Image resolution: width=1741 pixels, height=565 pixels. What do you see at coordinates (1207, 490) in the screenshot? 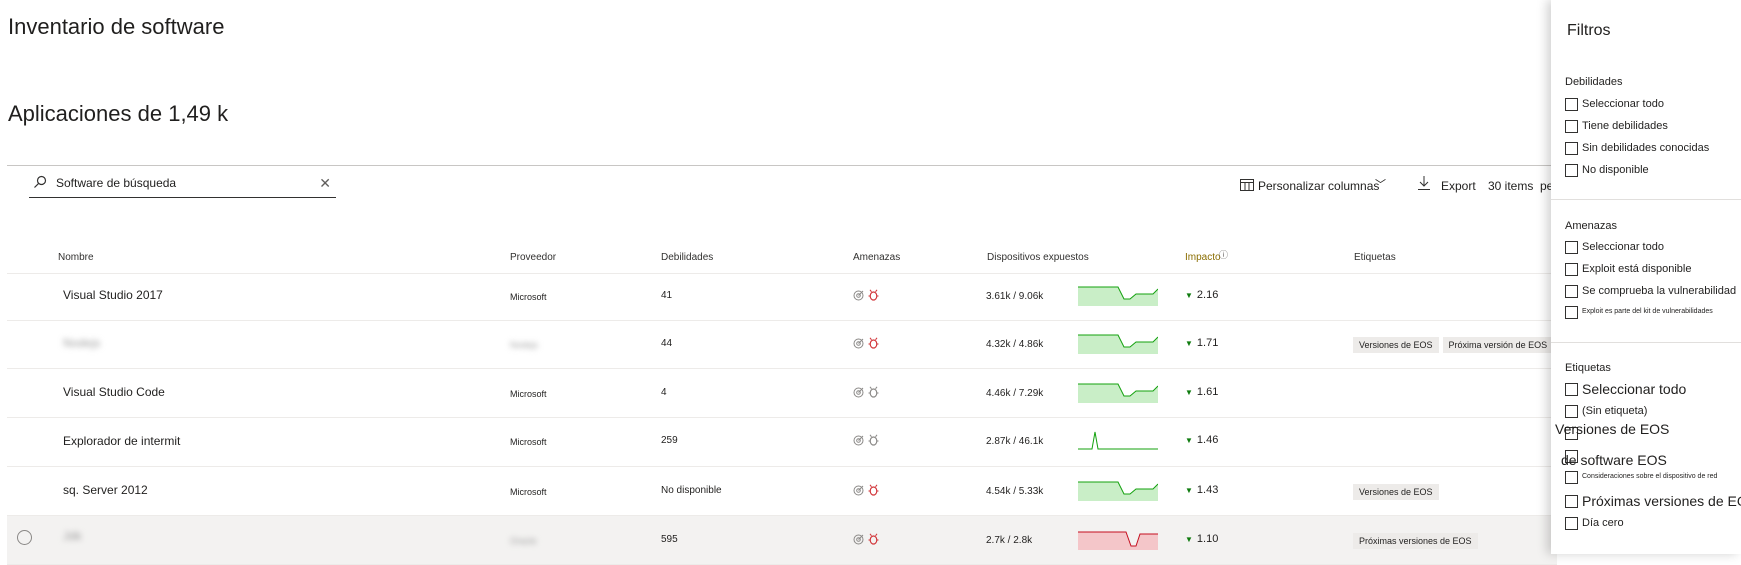
I see `impact-value: 1.43` at bounding box center [1207, 490].